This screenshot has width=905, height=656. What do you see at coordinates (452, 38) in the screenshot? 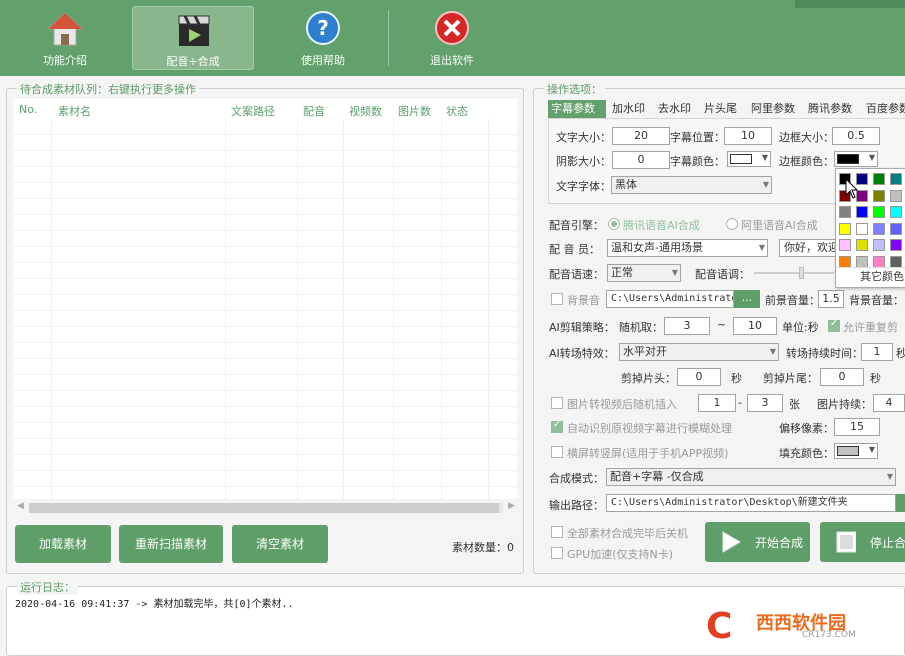
I see `toolbar-exit-button: 退出软件` at bounding box center [452, 38].